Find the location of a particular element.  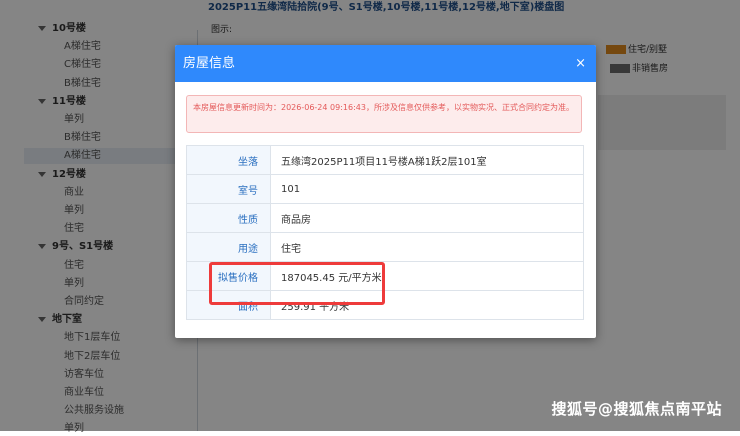

dialog-title: 房屋信息 is located at coordinates (209, 63).